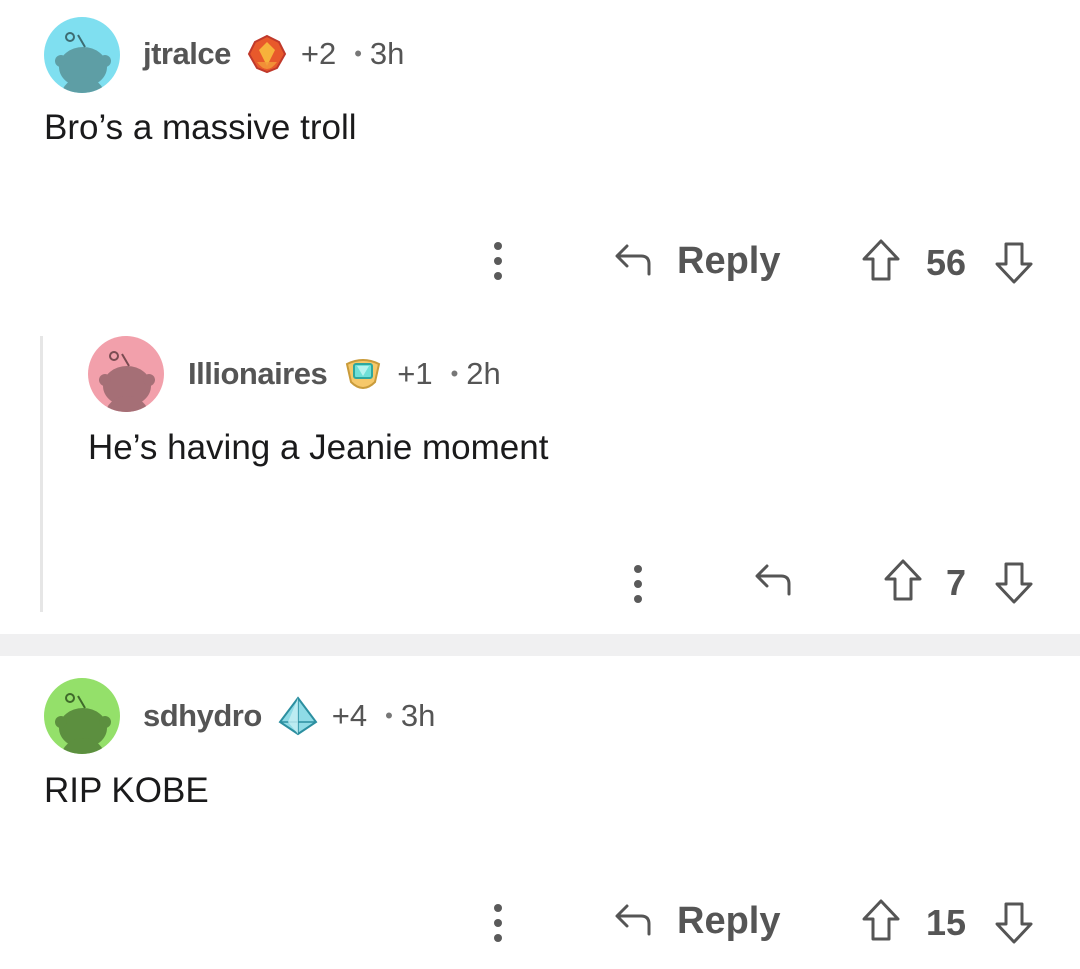 This screenshot has height=969, width=1080. I want to click on avatar, so click(82, 716).